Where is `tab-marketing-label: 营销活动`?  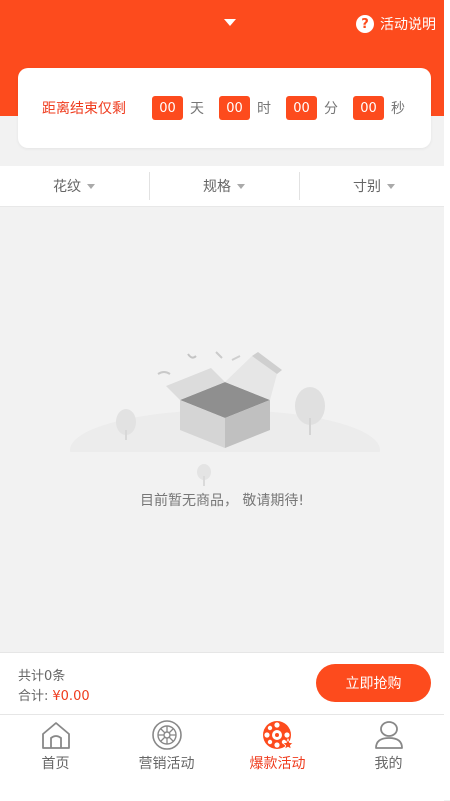 tab-marketing-label: 营销活动 is located at coordinates (166, 764).